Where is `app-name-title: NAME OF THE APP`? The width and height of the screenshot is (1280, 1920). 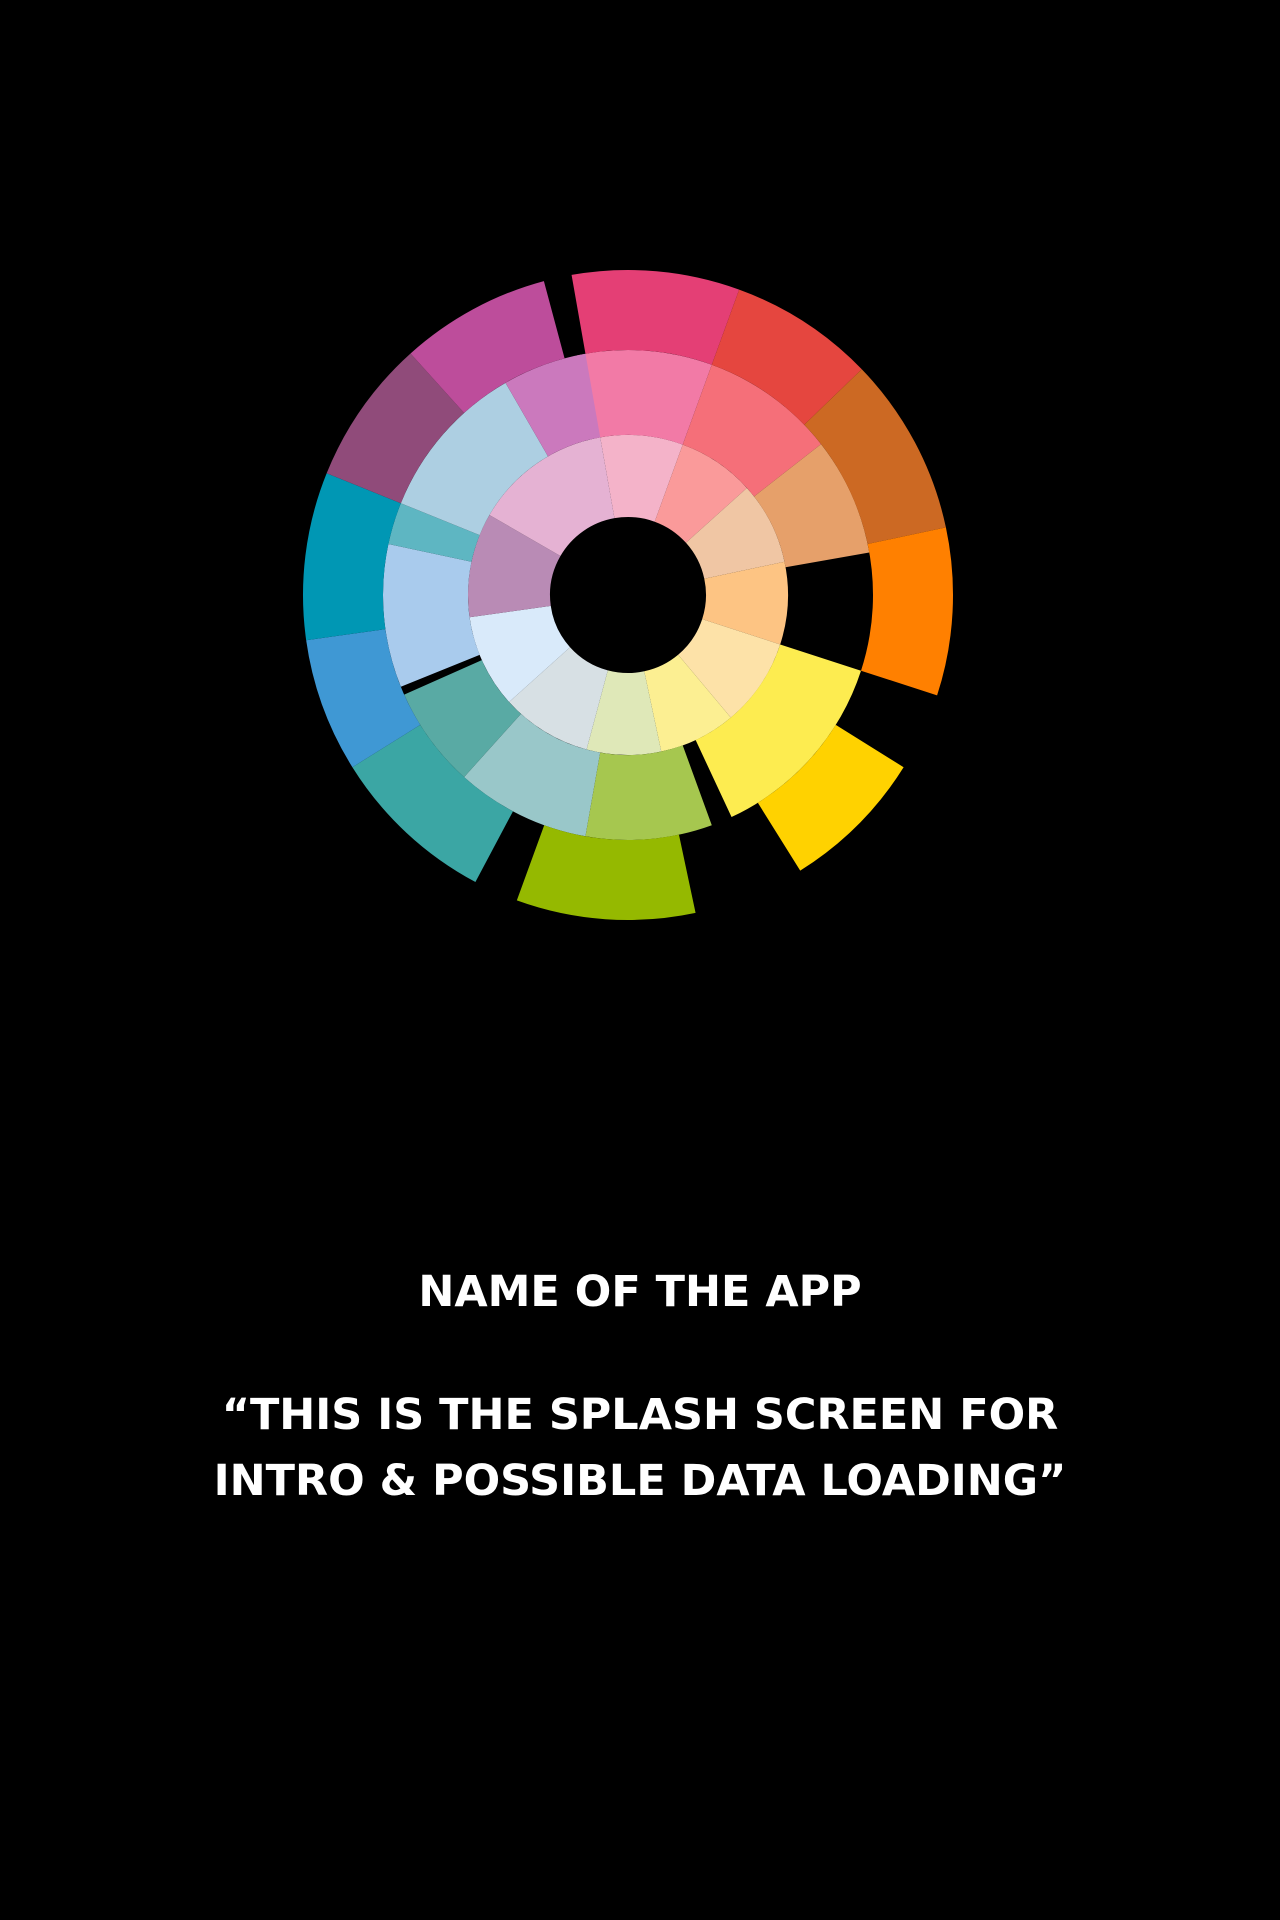 app-name-title: NAME OF THE APP is located at coordinates (640, 1292).